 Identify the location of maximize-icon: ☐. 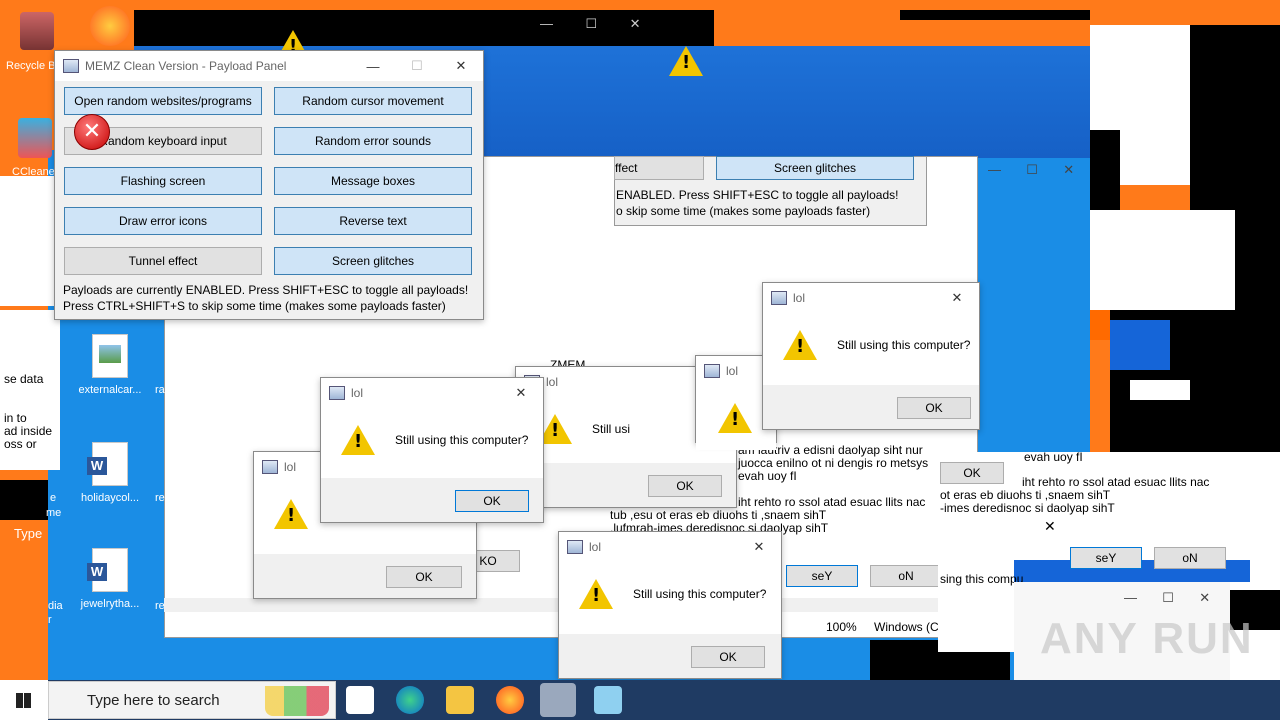
(417, 65).